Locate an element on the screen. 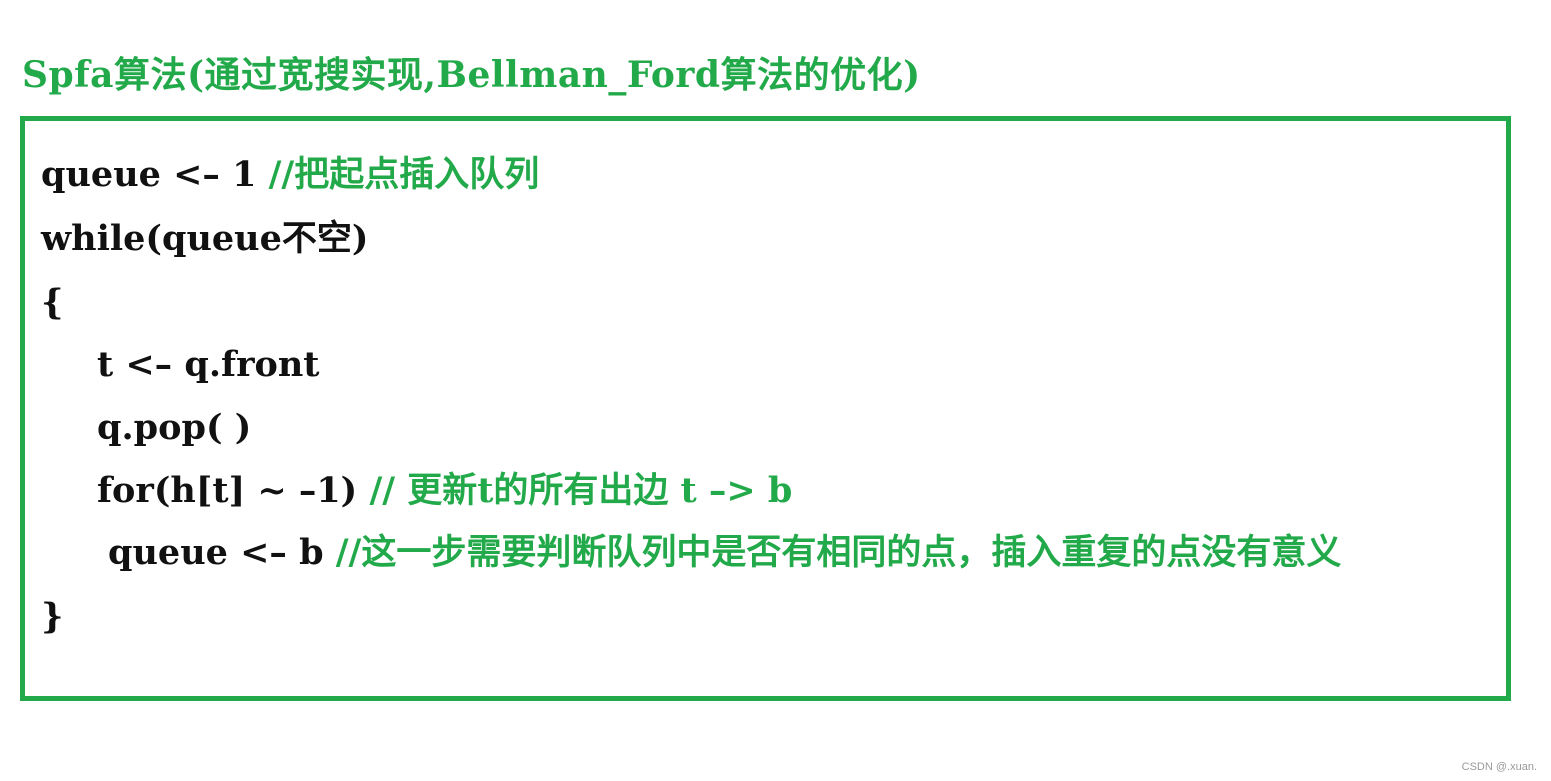  code-text: { is located at coordinates (52, 302).